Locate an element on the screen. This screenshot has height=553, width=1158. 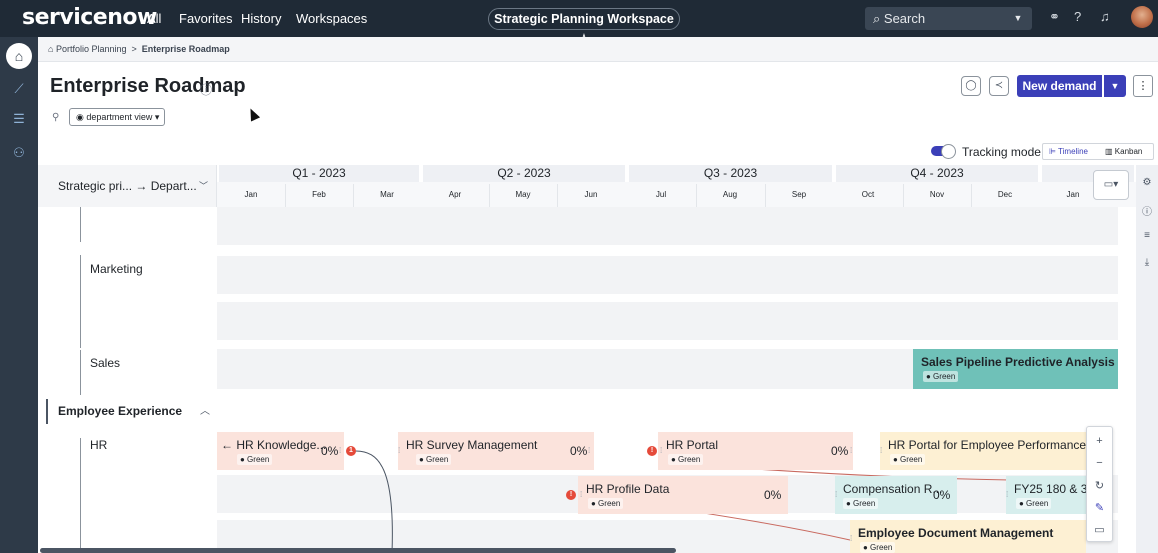
roadmap-item-employee-document: ⁞ Employee Document Management ● Green is located at coordinates (968, 536).